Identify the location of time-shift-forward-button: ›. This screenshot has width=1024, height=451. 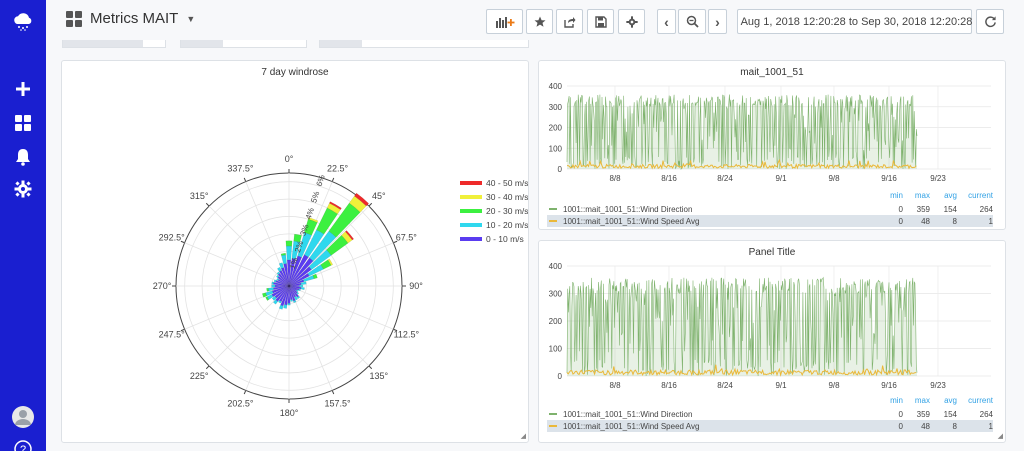
(717, 21).